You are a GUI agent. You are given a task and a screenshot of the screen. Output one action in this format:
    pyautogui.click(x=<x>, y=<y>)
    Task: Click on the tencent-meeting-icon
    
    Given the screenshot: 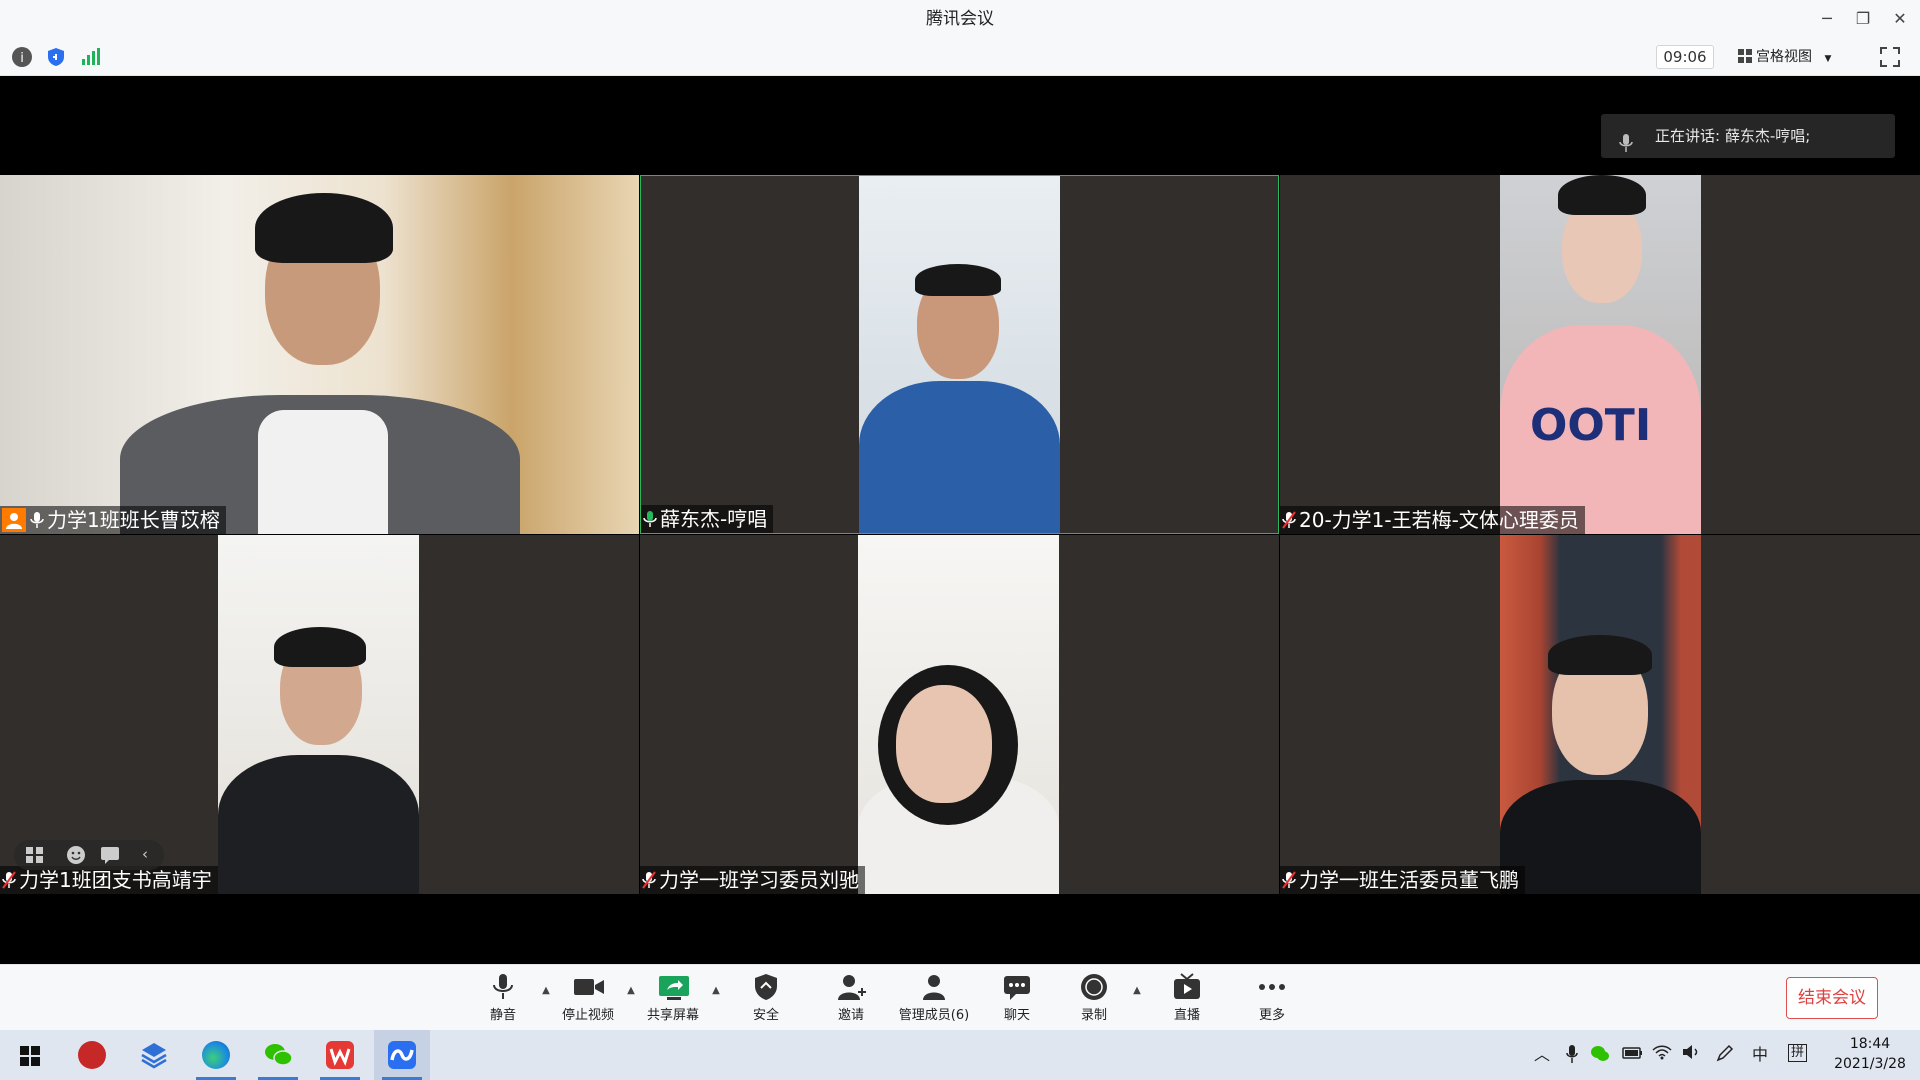 What is the action you would take?
    pyautogui.click(x=402, y=1055)
    